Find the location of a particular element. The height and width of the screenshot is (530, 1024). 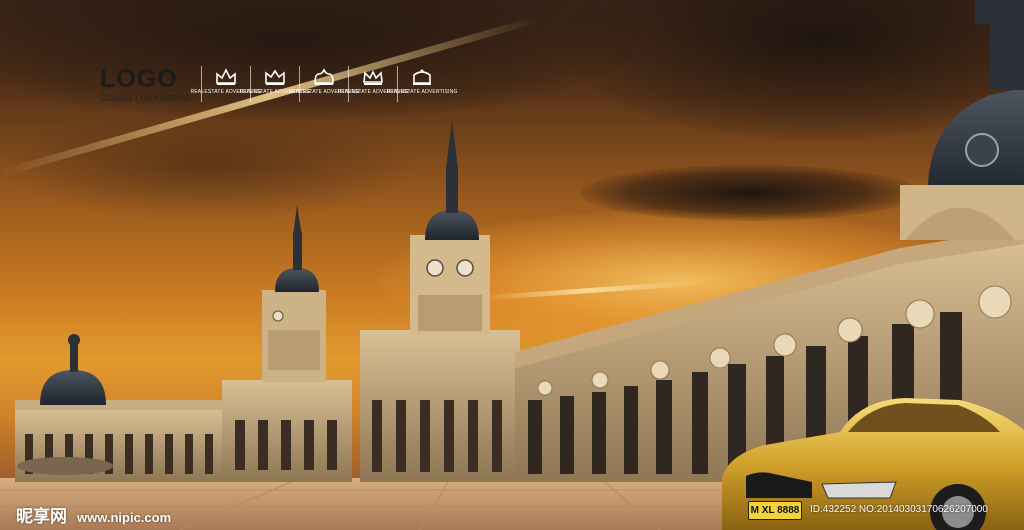

logo-title: LOGO is located at coordinates (139, 79).